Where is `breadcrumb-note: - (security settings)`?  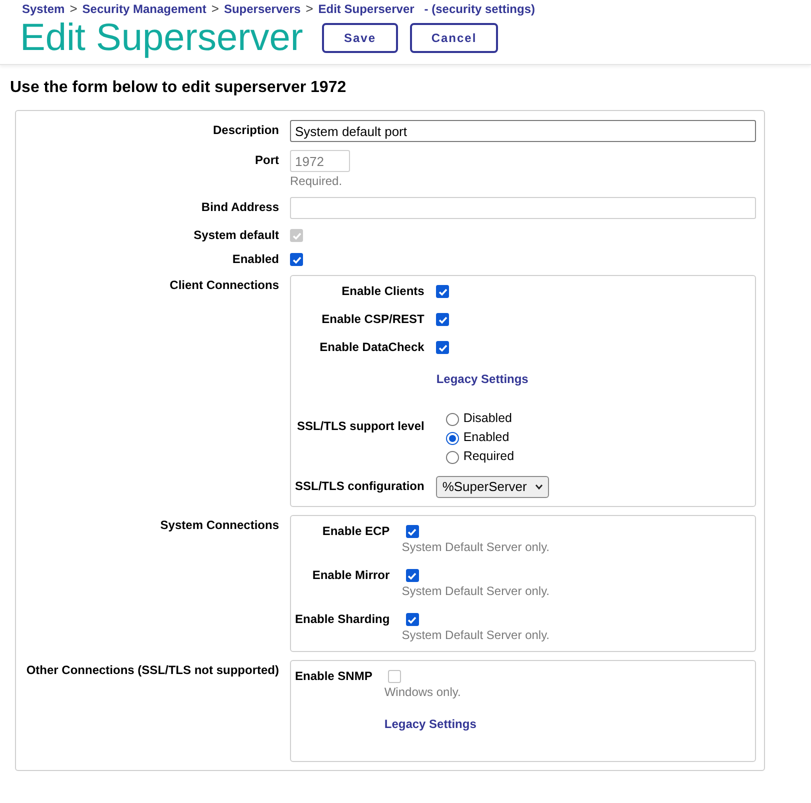
breadcrumb-note: - (security settings) is located at coordinates (479, 9).